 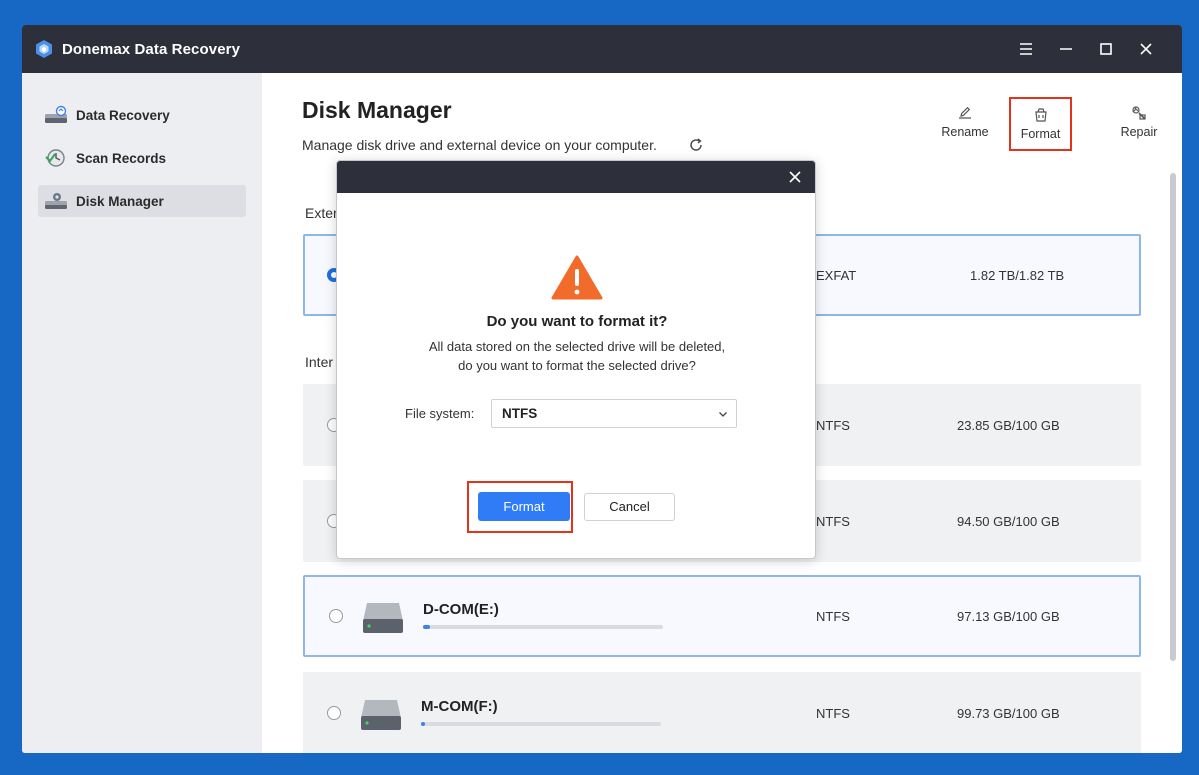 I want to click on dialog-question: Do you want to format it?, so click(x=577, y=321).